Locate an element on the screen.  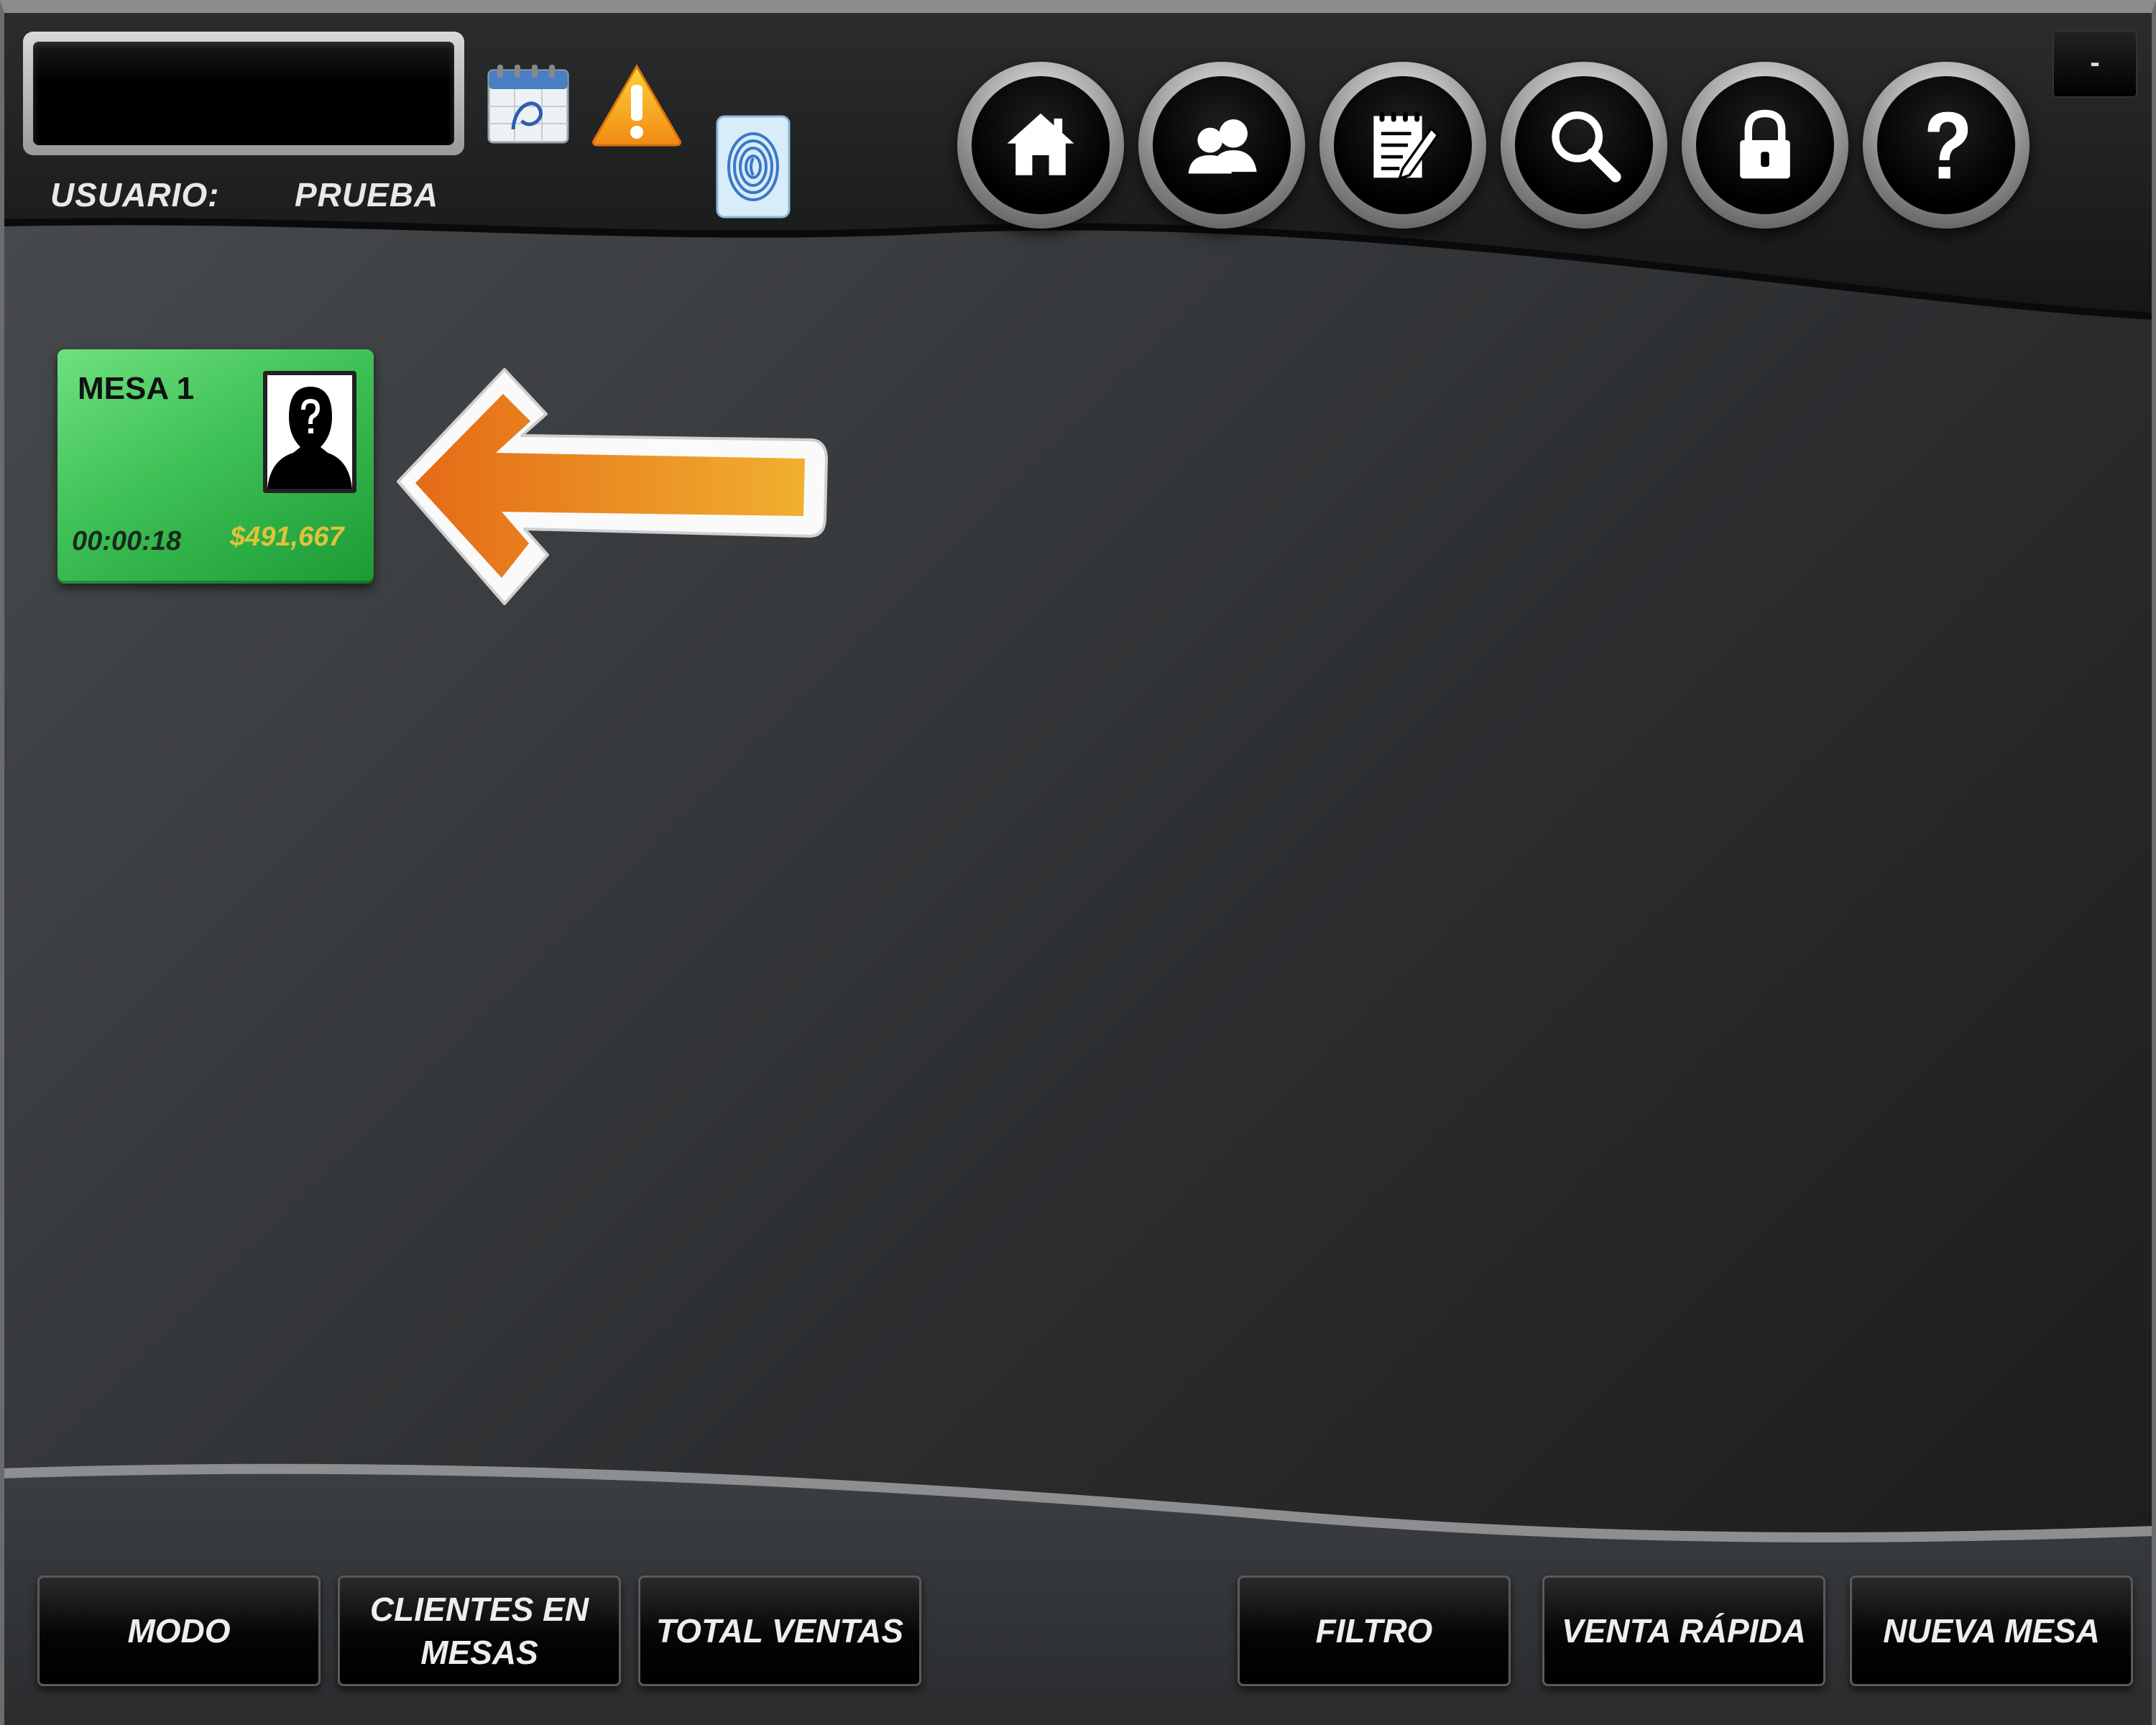
table-name: MESA 1 is located at coordinates (136, 388).